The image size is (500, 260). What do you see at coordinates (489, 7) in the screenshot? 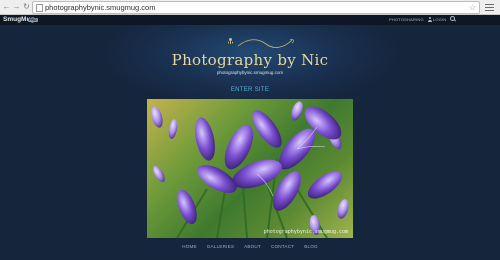
I see `menu-icon` at bounding box center [489, 7].